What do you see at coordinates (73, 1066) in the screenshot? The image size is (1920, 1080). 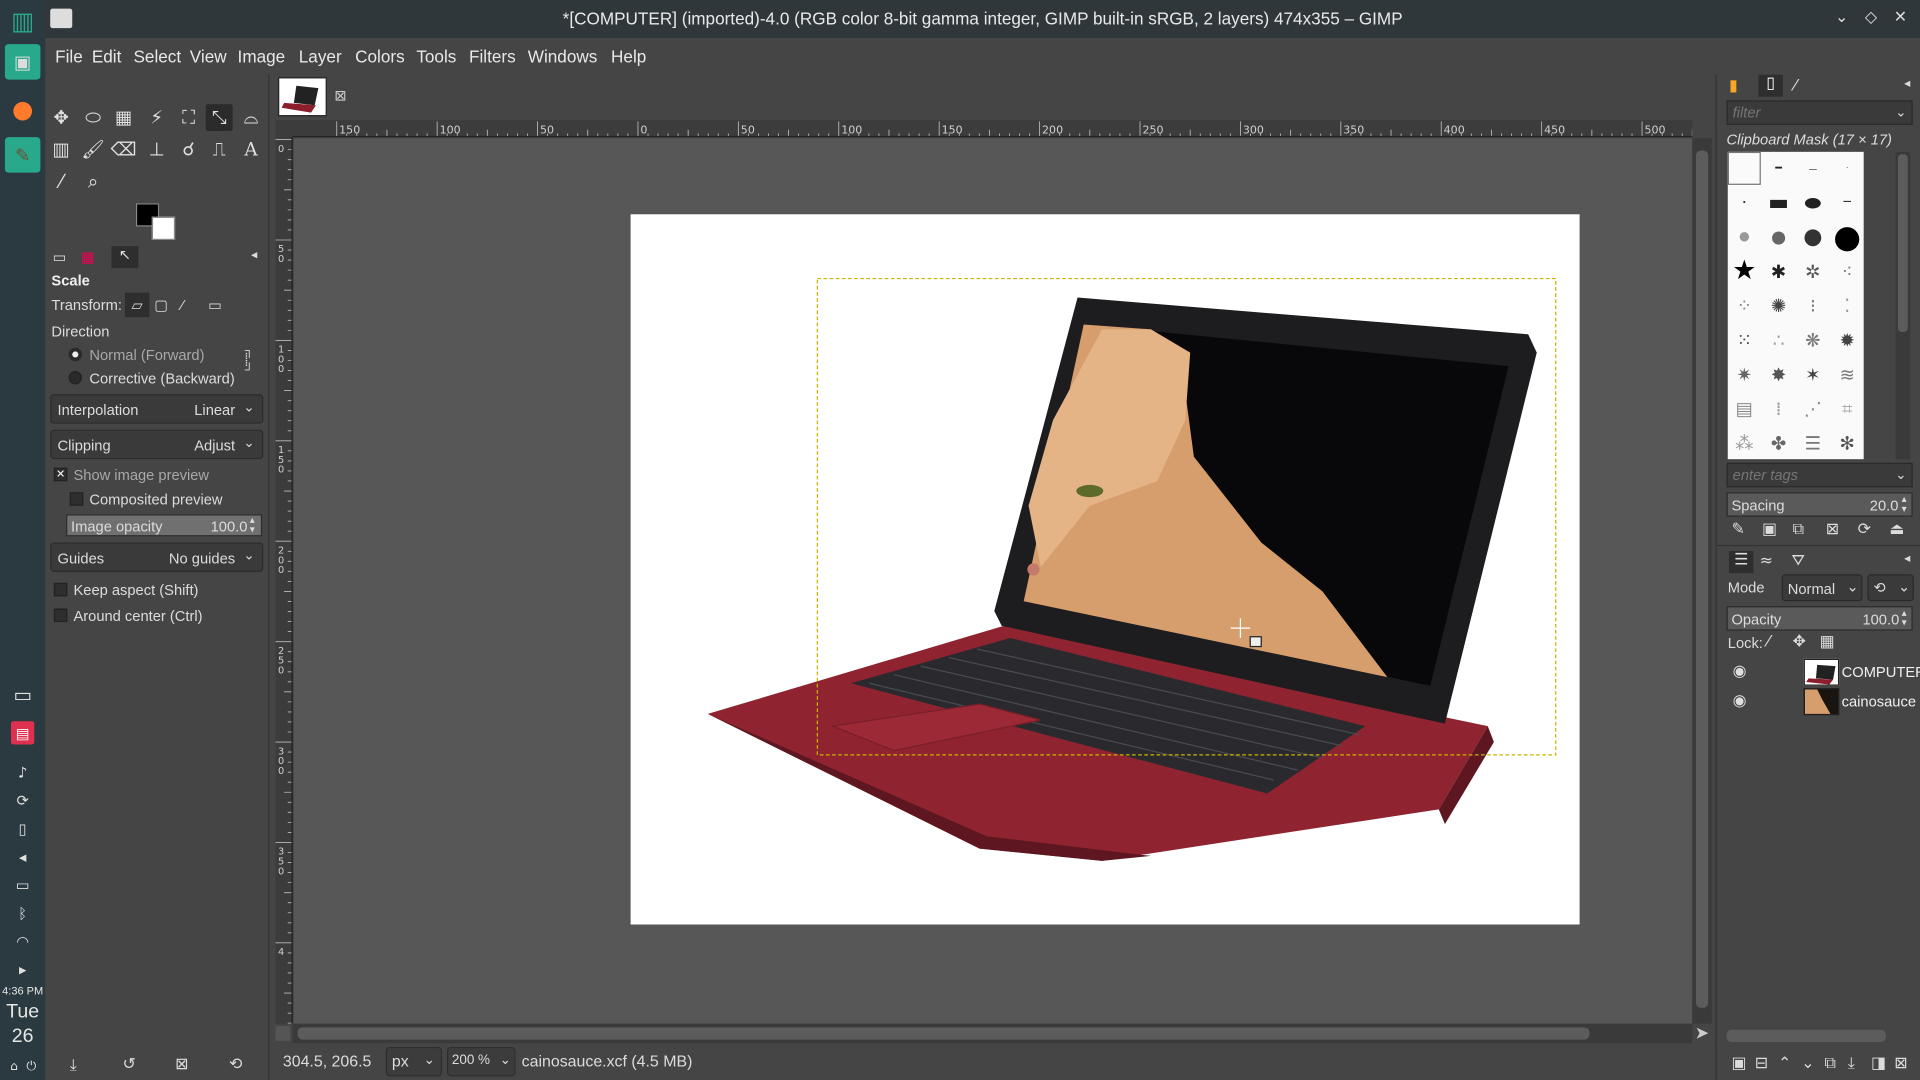 I see `save-preset-icon: ⤓` at bounding box center [73, 1066].